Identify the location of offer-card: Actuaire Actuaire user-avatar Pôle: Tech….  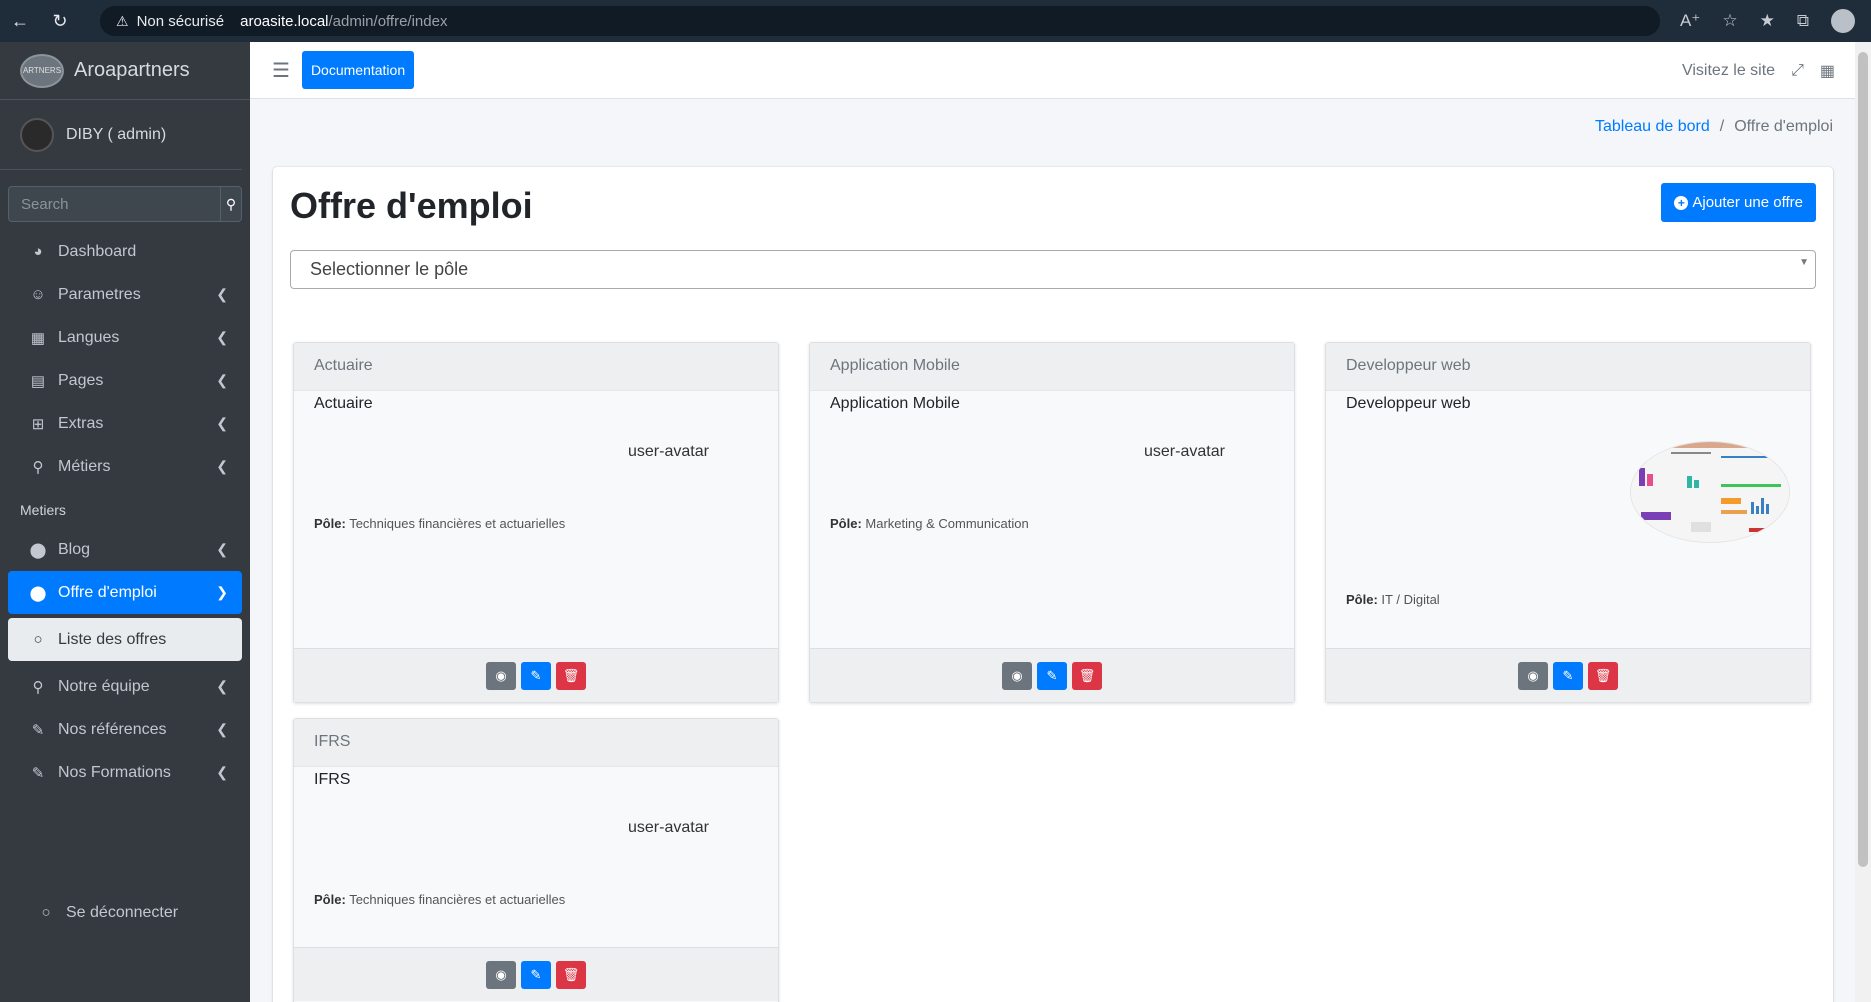
(536, 522).